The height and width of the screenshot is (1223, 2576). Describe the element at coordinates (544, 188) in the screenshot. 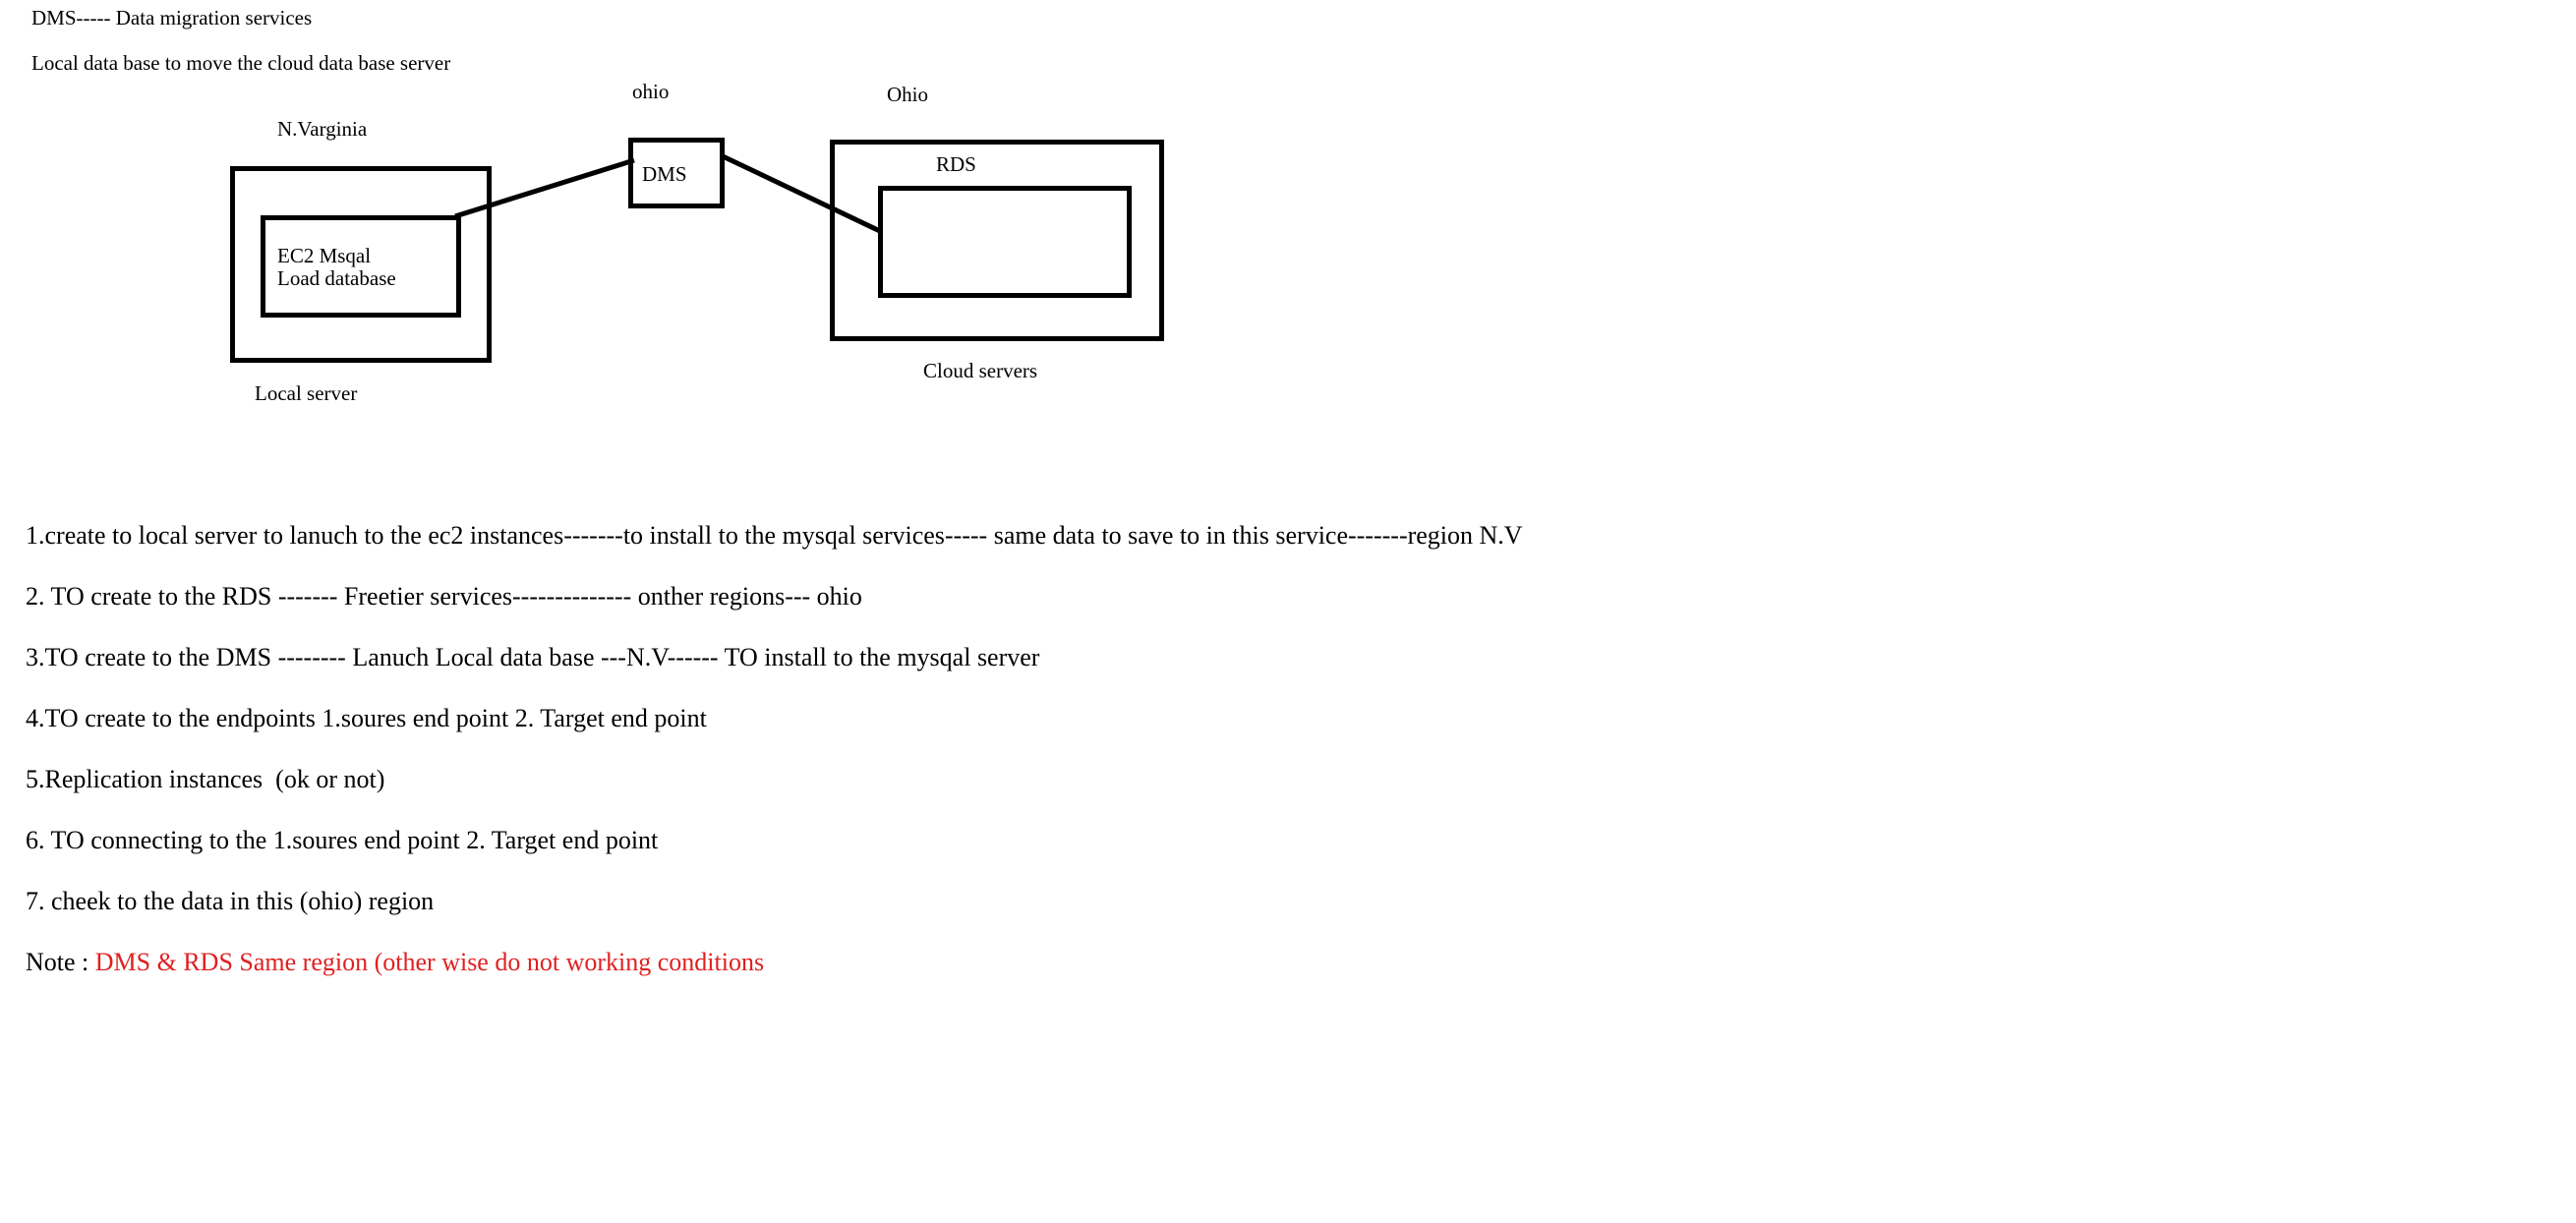

I see `connector-ec2-to-dms` at that location.